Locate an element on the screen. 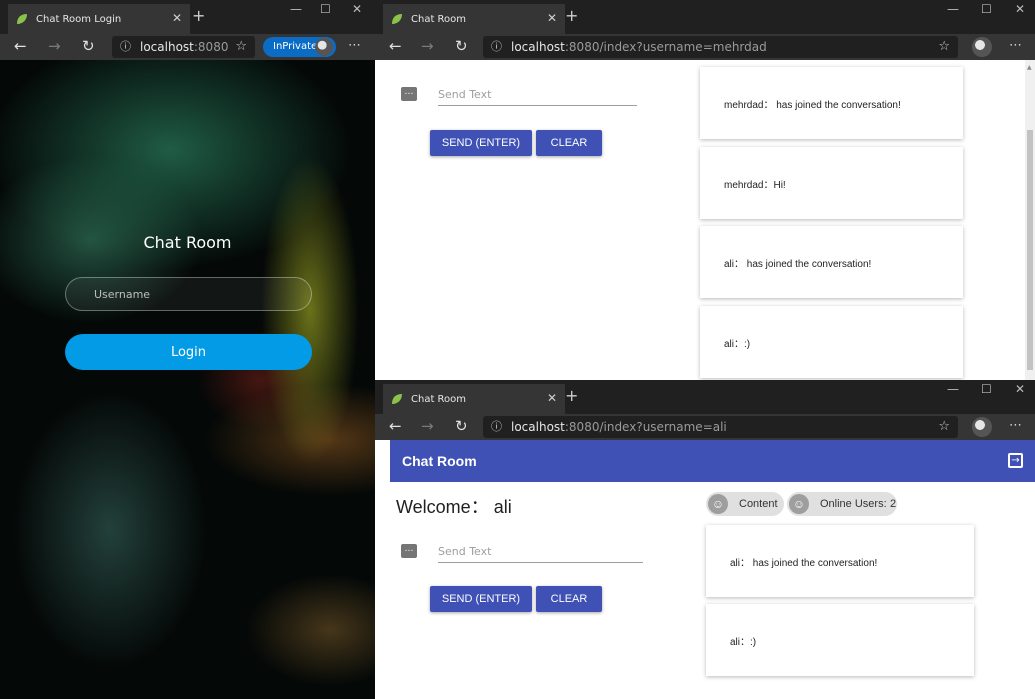 The width and height of the screenshot is (1035, 699). message-text: mehrdad：Hi! is located at coordinates (755, 185).